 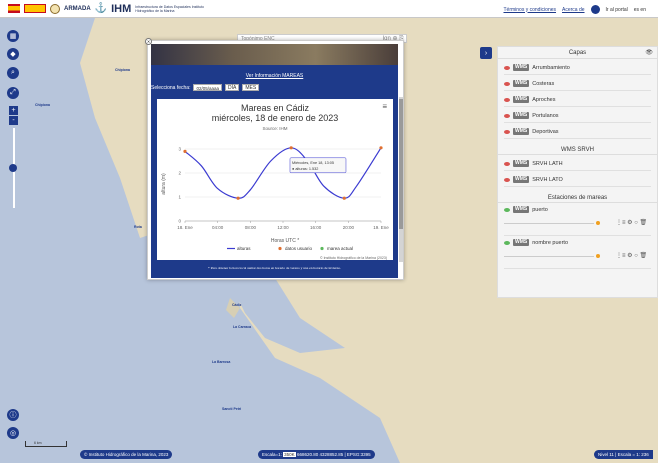 What do you see at coordinates (138, 227) in the screenshot?
I see `place-label: Rota` at bounding box center [138, 227].